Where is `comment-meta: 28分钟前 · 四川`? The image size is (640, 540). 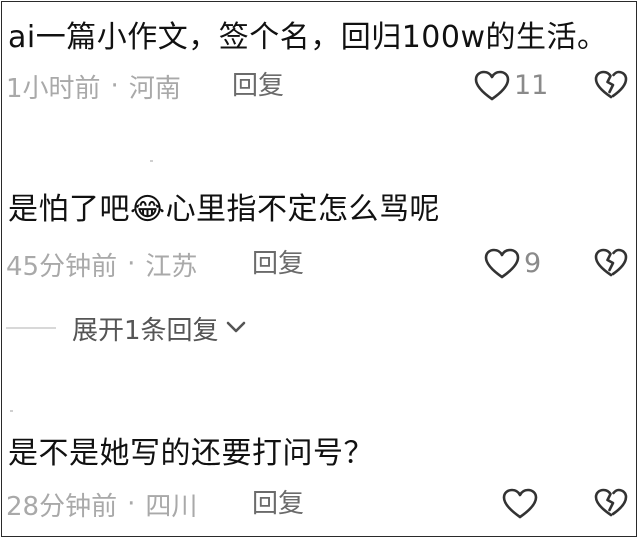
comment-meta: 28分钟前 · 四川 is located at coordinates (101, 504).